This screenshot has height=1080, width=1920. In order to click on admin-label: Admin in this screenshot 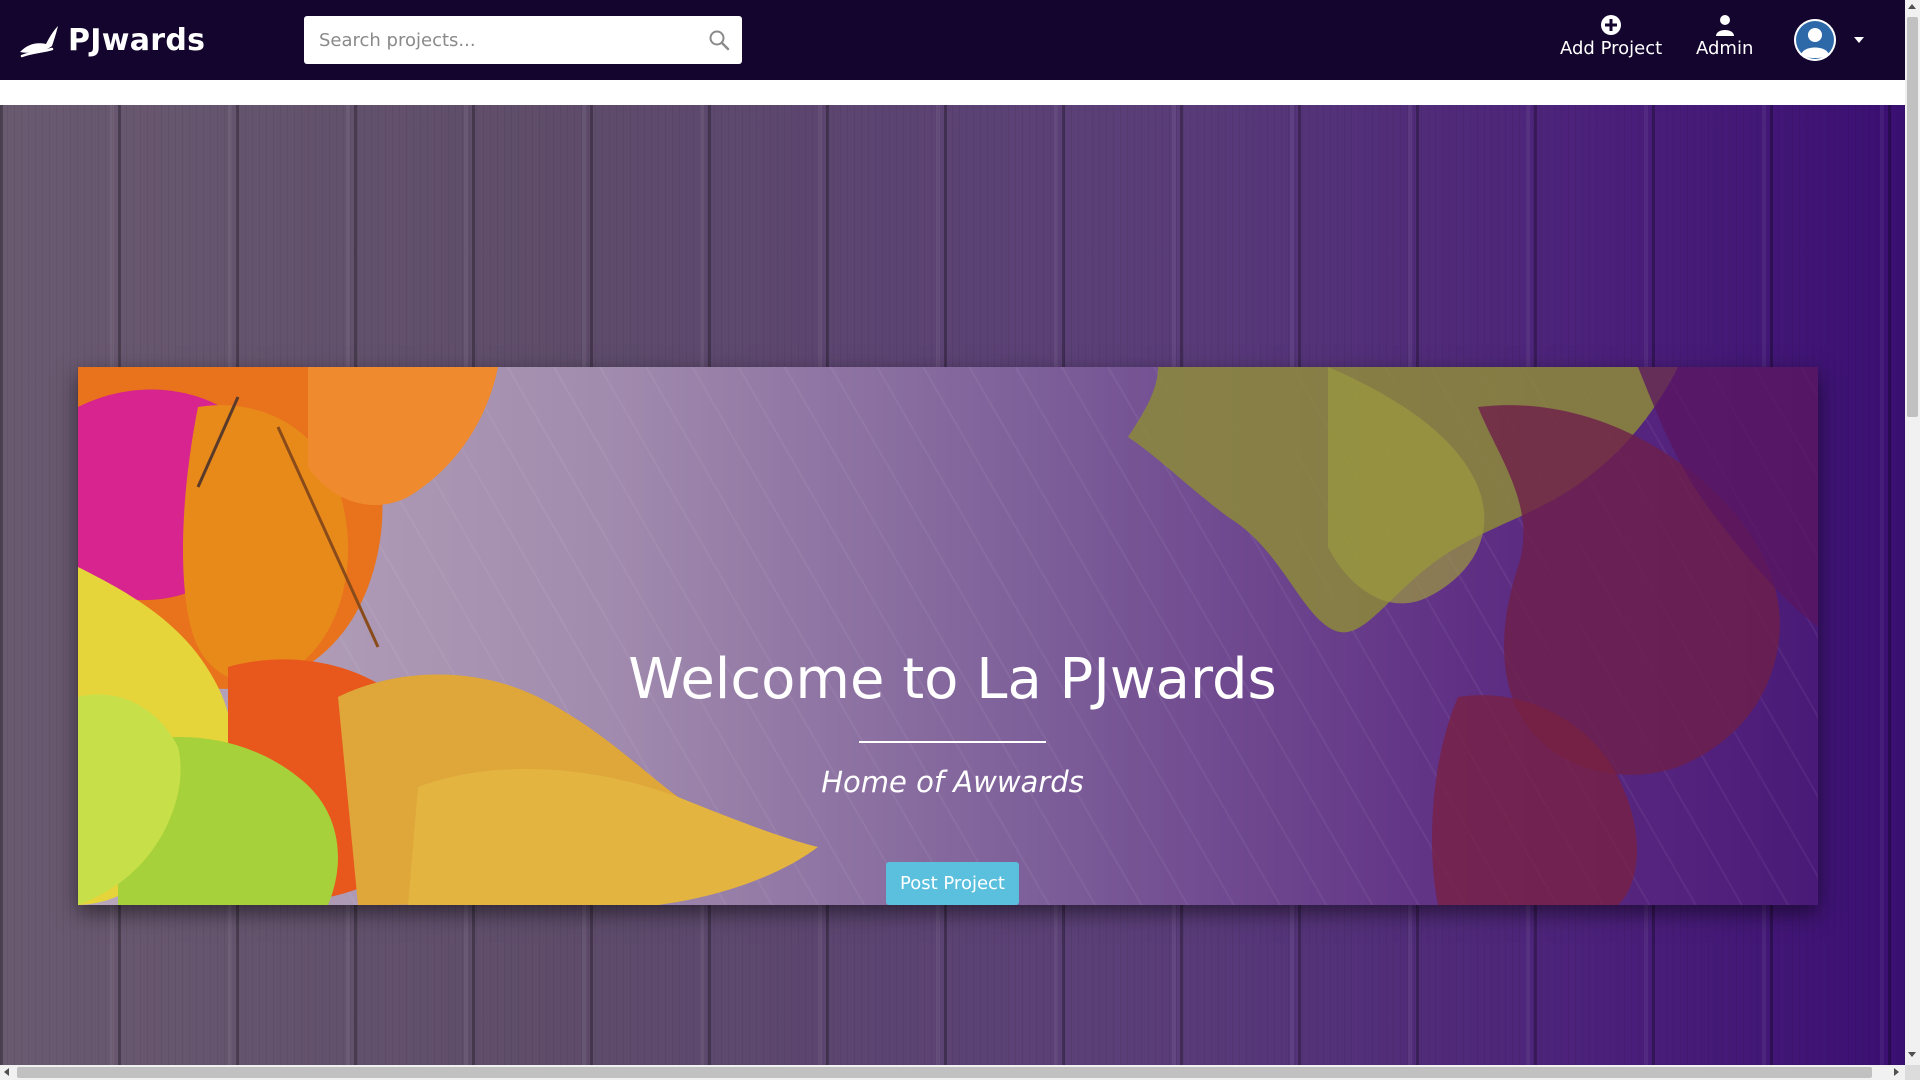, I will do `click(1725, 48)`.